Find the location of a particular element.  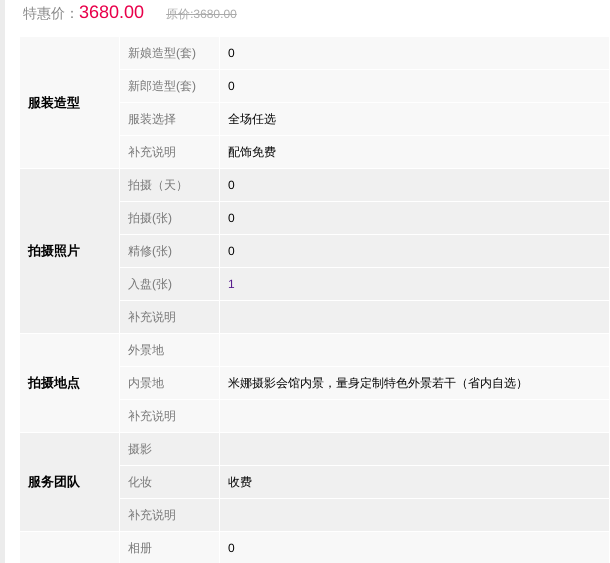

group-title: 拍摄照片 is located at coordinates (54, 250).